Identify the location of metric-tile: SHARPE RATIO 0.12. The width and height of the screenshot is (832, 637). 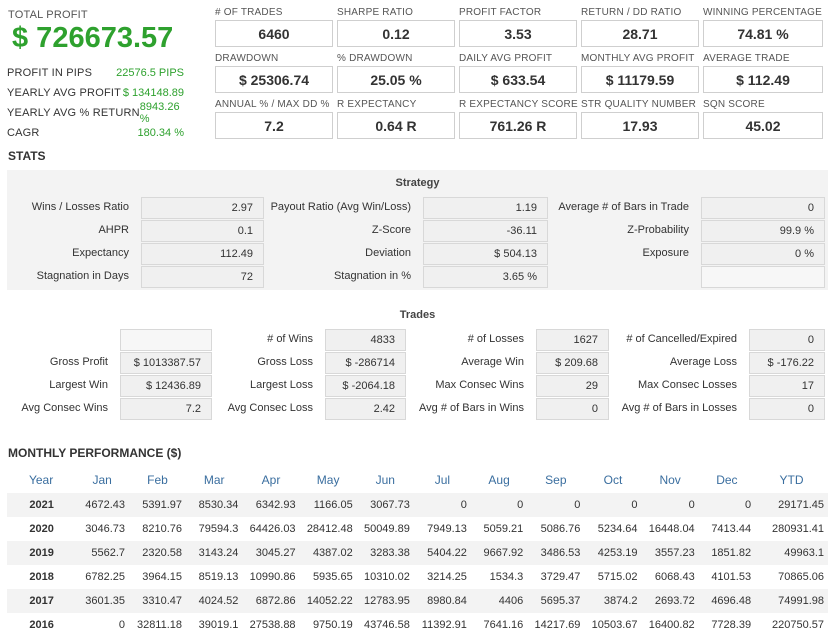
(396, 27).